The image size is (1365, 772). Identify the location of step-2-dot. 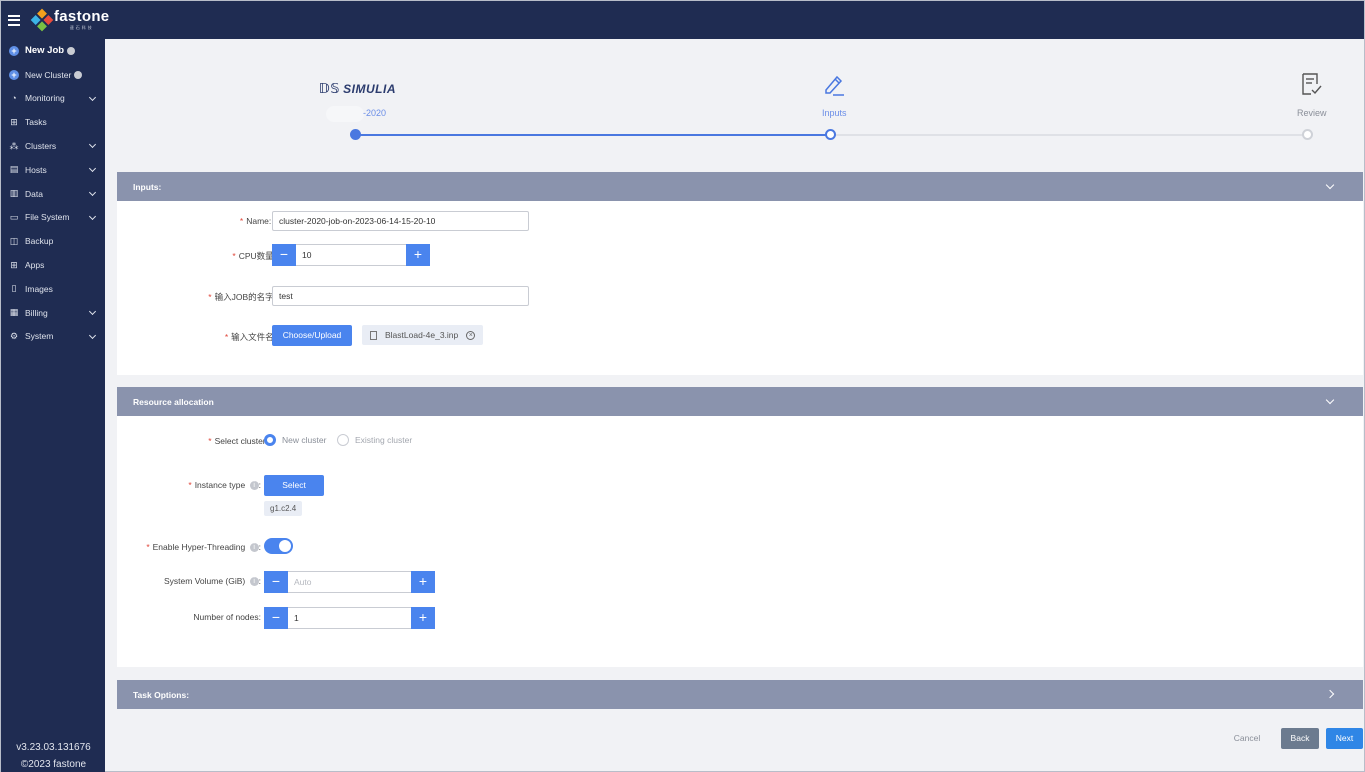
(830, 134).